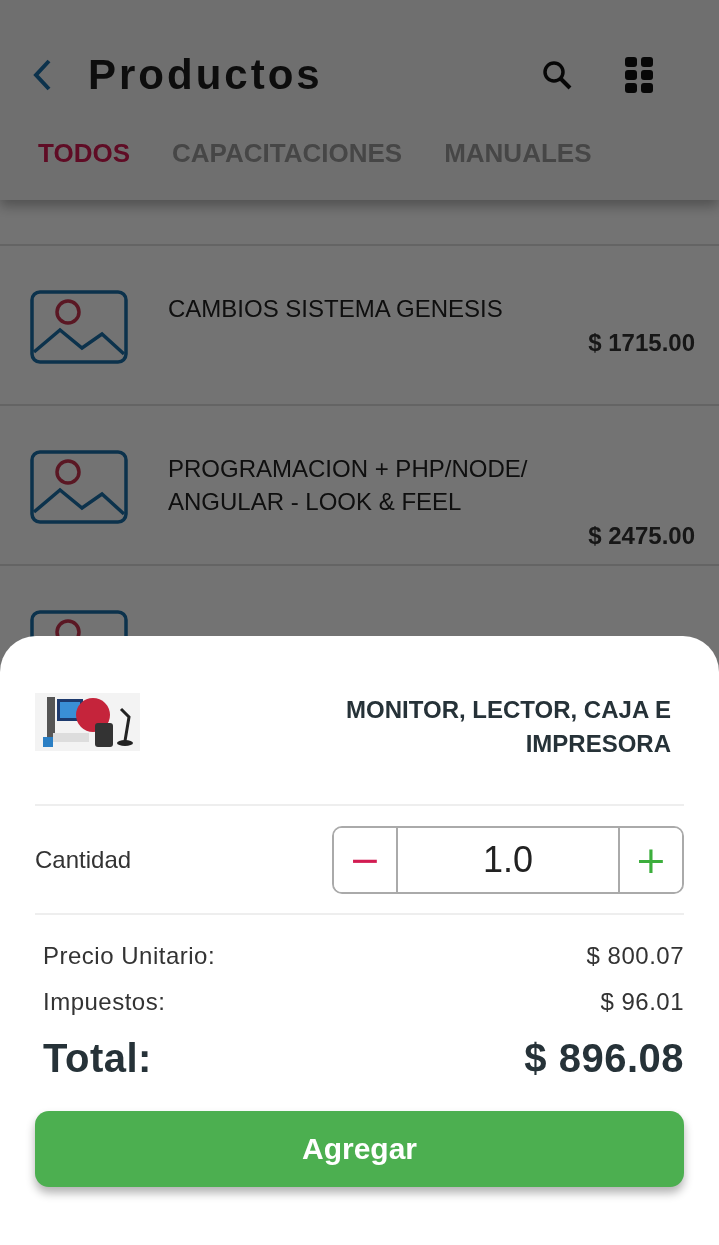 The height and width of the screenshot is (1245, 719). Describe the element at coordinates (641, 343) in the screenshot. I see `product-price: $ 1715.00` at that location.